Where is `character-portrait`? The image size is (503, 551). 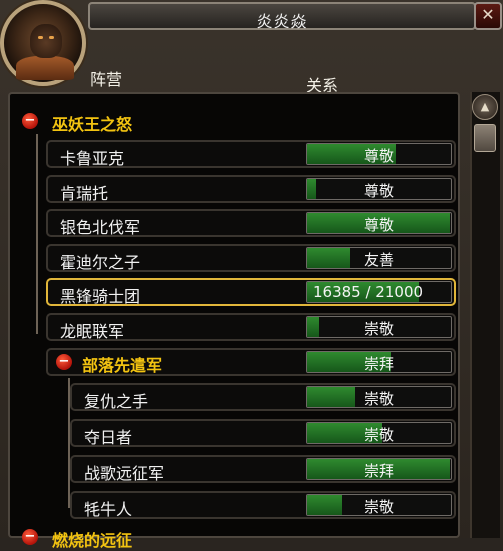 character-portrait is located at coordinates (43, 43).